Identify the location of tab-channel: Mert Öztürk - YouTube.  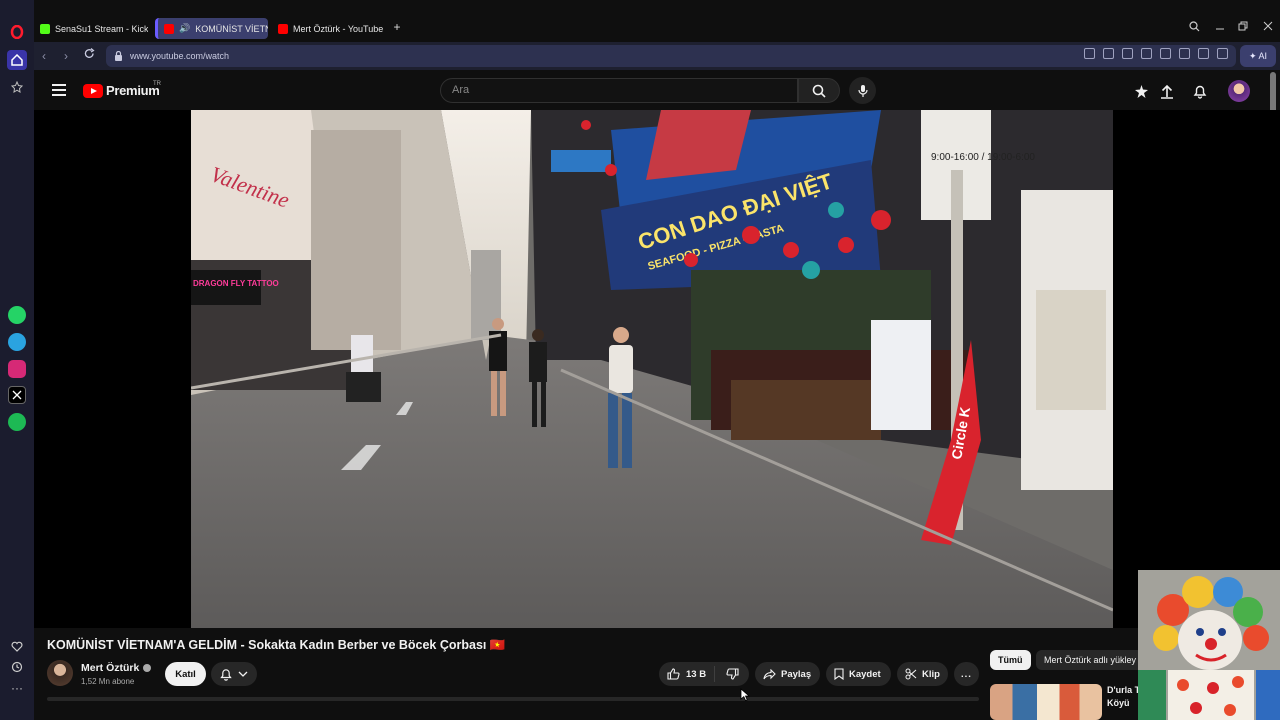
(329, 28).